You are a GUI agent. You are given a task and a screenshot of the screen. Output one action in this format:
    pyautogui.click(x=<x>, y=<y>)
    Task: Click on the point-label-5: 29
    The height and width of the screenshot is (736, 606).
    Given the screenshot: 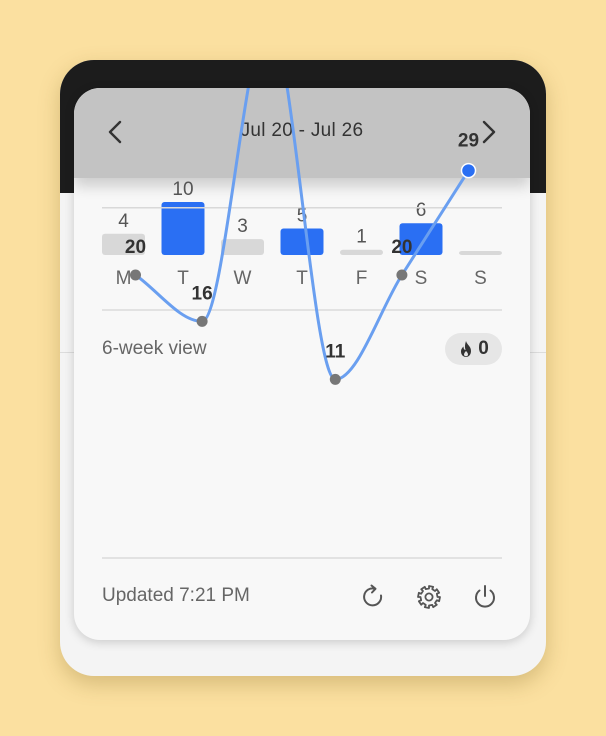 What is the action you would take?
    pyautogui.click(x=468, y=141)
    